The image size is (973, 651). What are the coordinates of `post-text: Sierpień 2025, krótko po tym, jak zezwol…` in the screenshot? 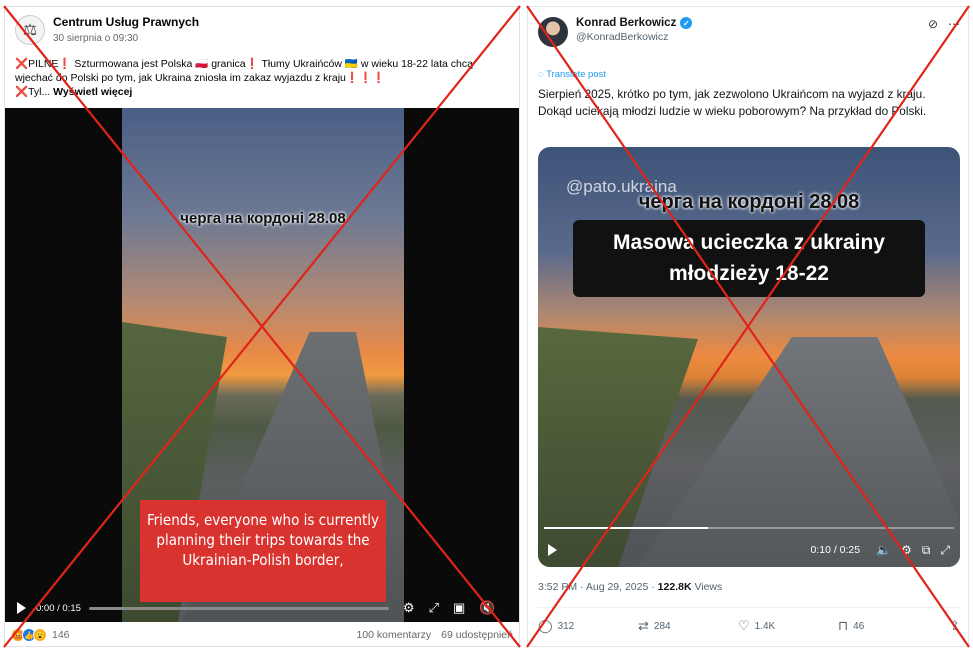 It's located at (732, 102).